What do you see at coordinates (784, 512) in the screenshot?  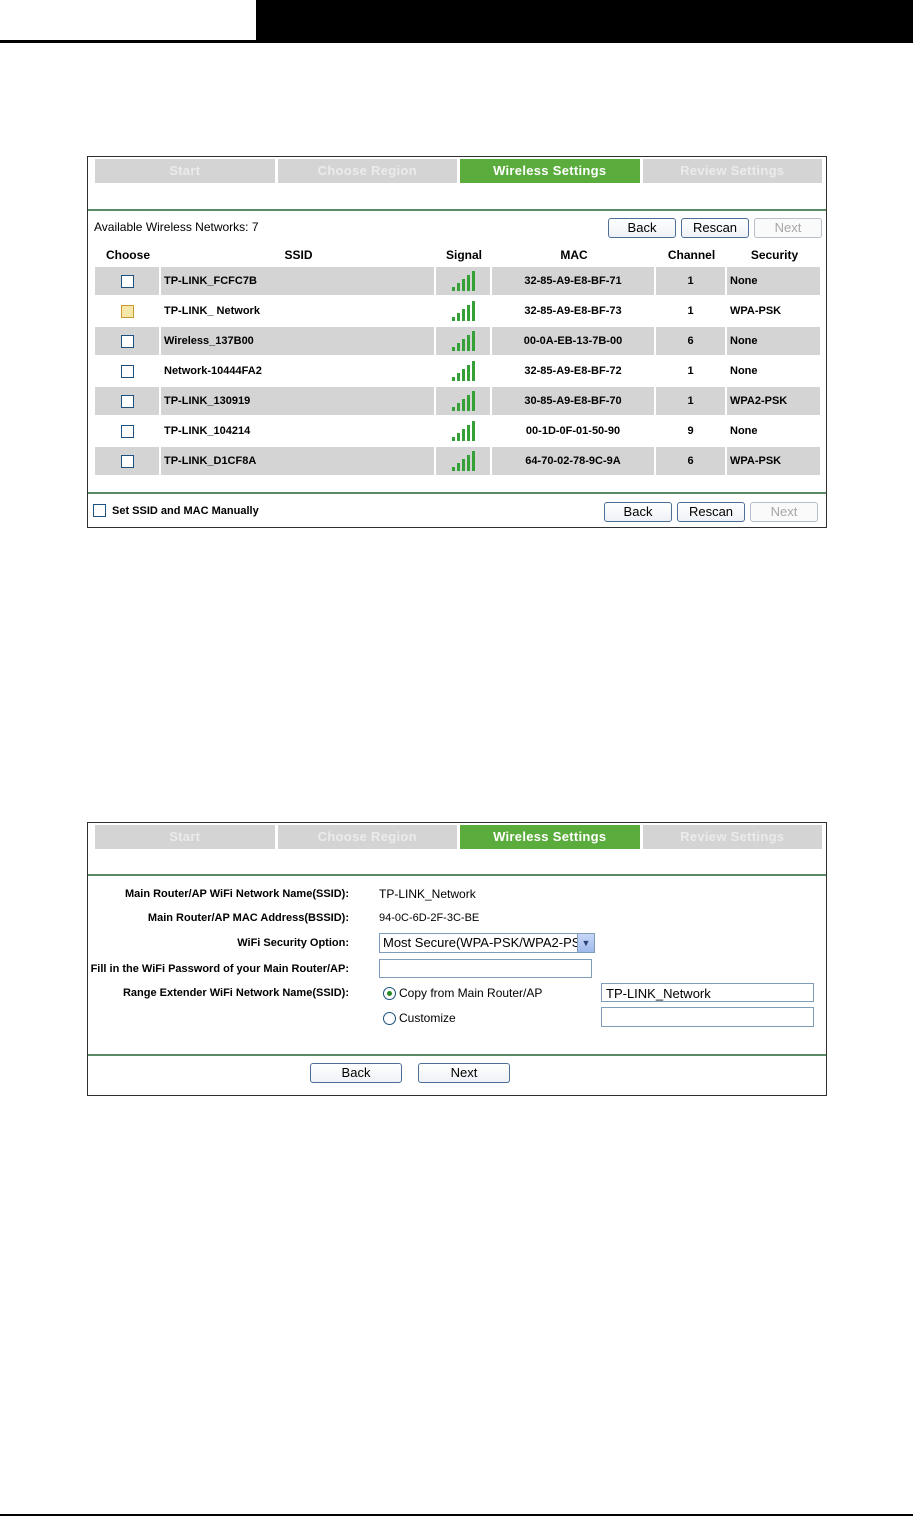 I see `next-button-bottom: Next` at bounding box center [784, 512].